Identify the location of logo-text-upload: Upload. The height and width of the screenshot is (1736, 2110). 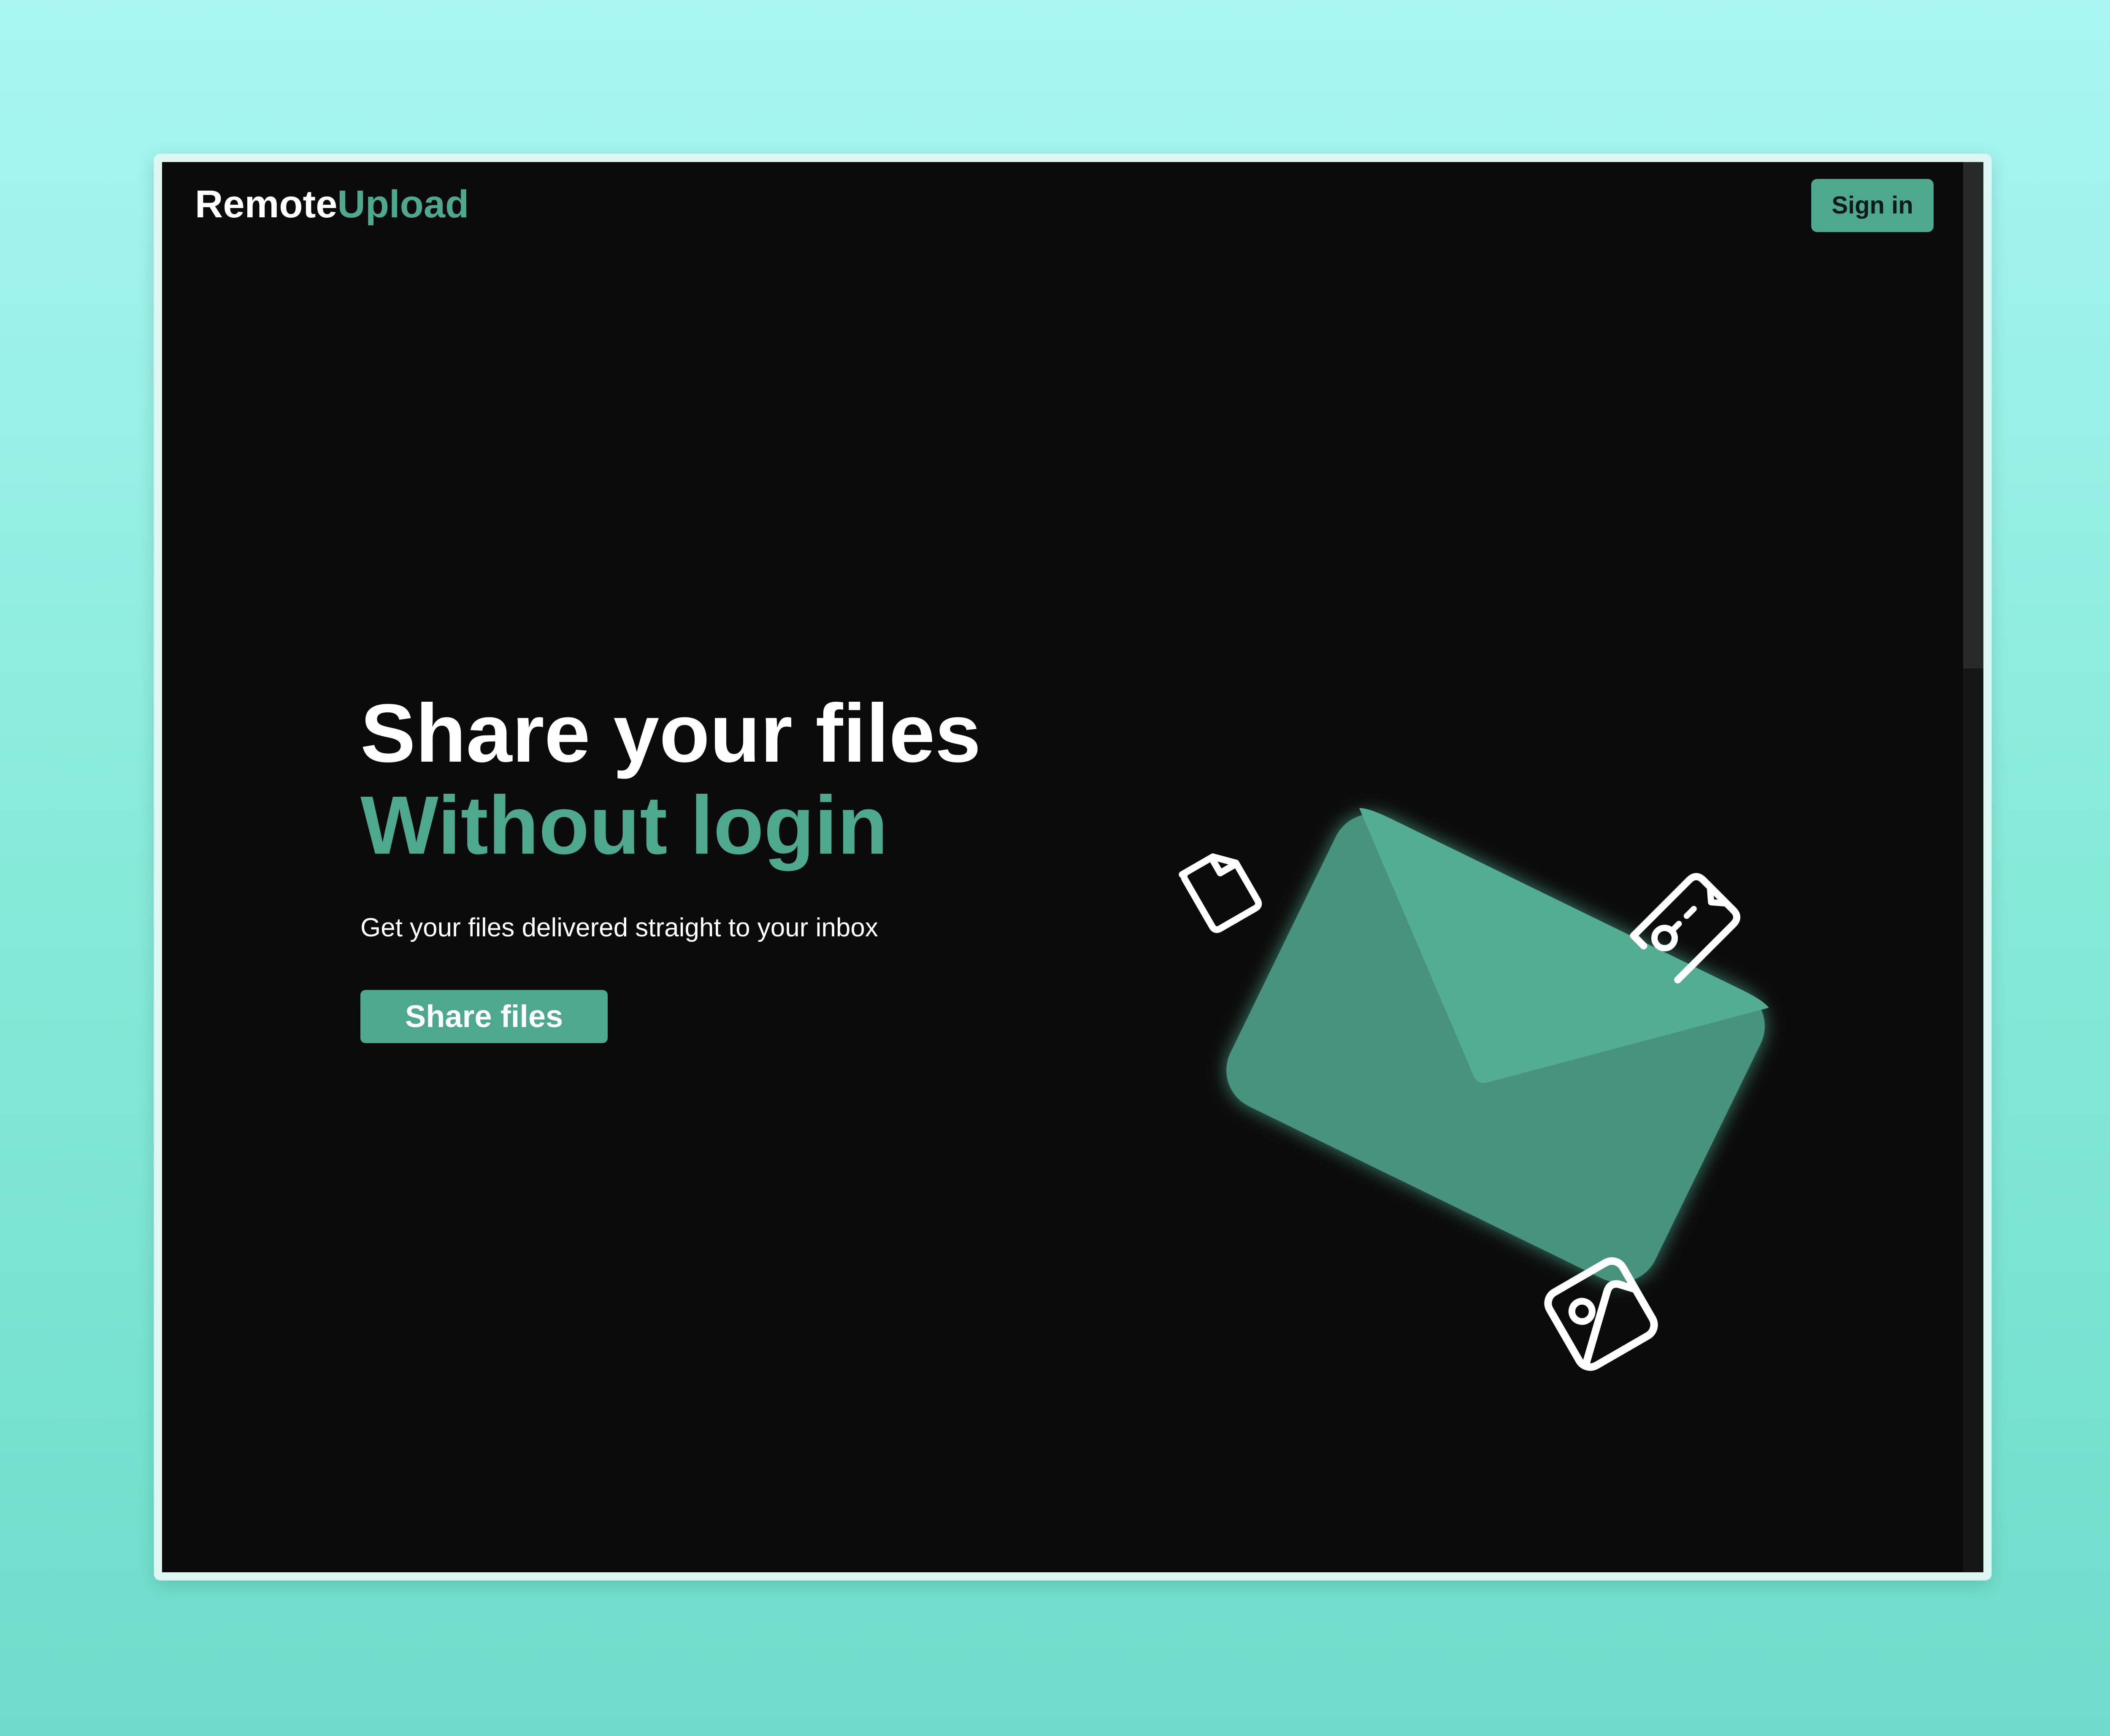
(403, 204).